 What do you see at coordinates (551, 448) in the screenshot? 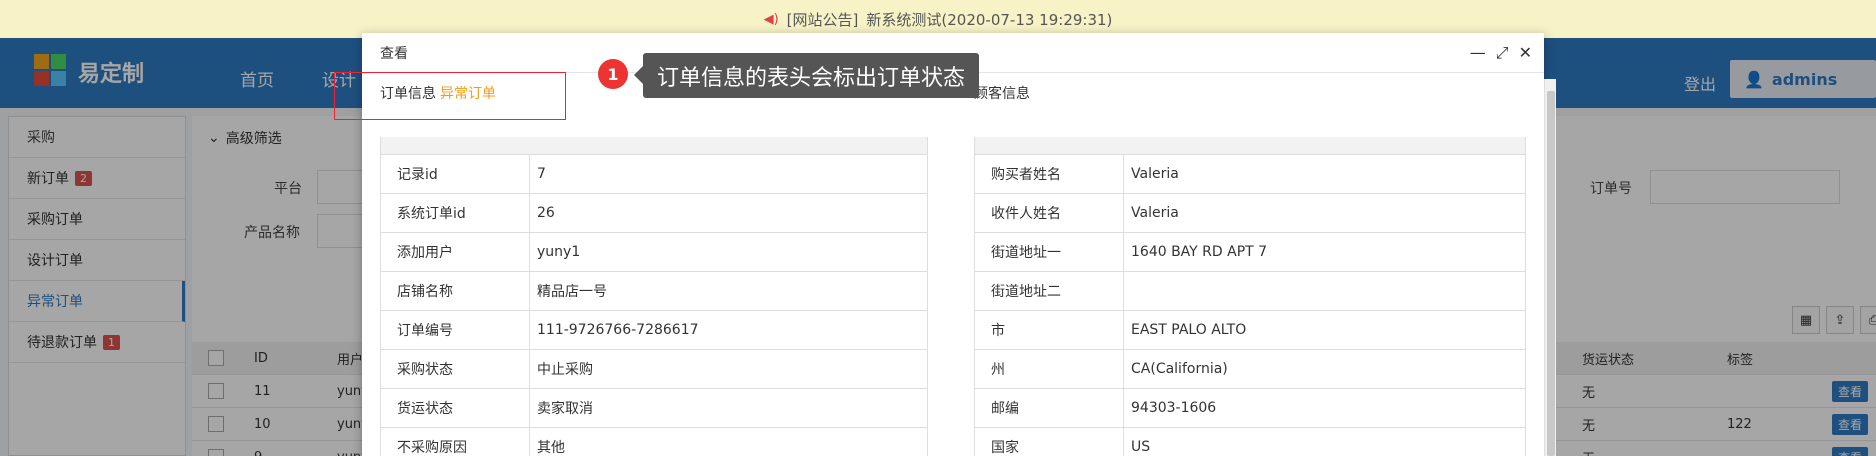
I see `info-value: 其他` at bounding box center [551, 448].